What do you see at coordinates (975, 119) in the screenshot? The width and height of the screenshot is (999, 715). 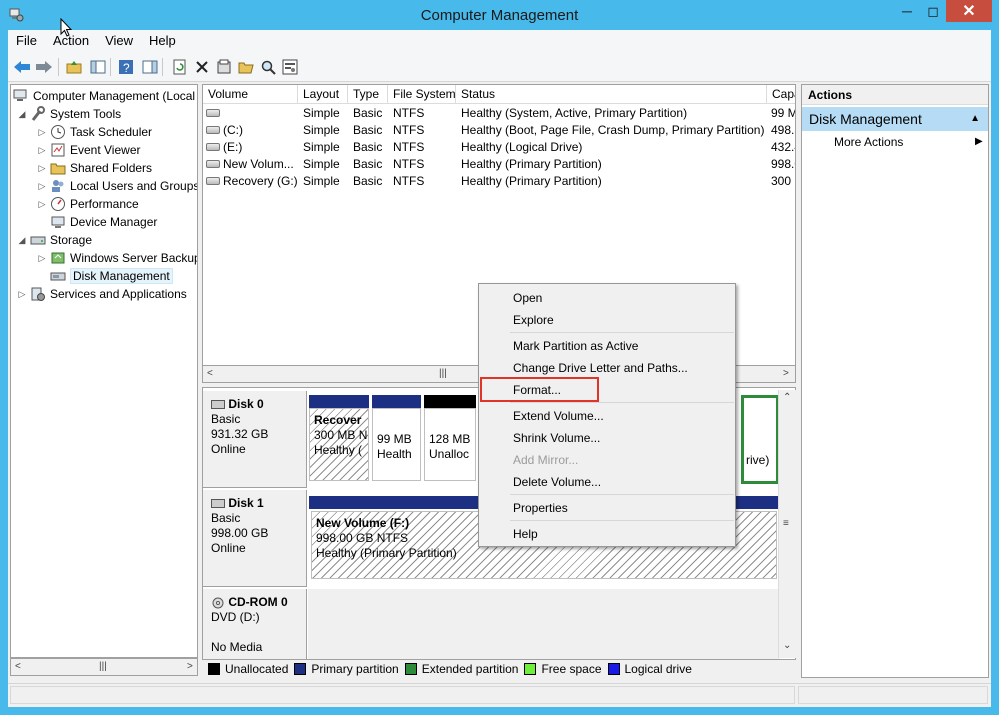 I see `collapse-up-icon: ▲` at bounding box center [975, 119].